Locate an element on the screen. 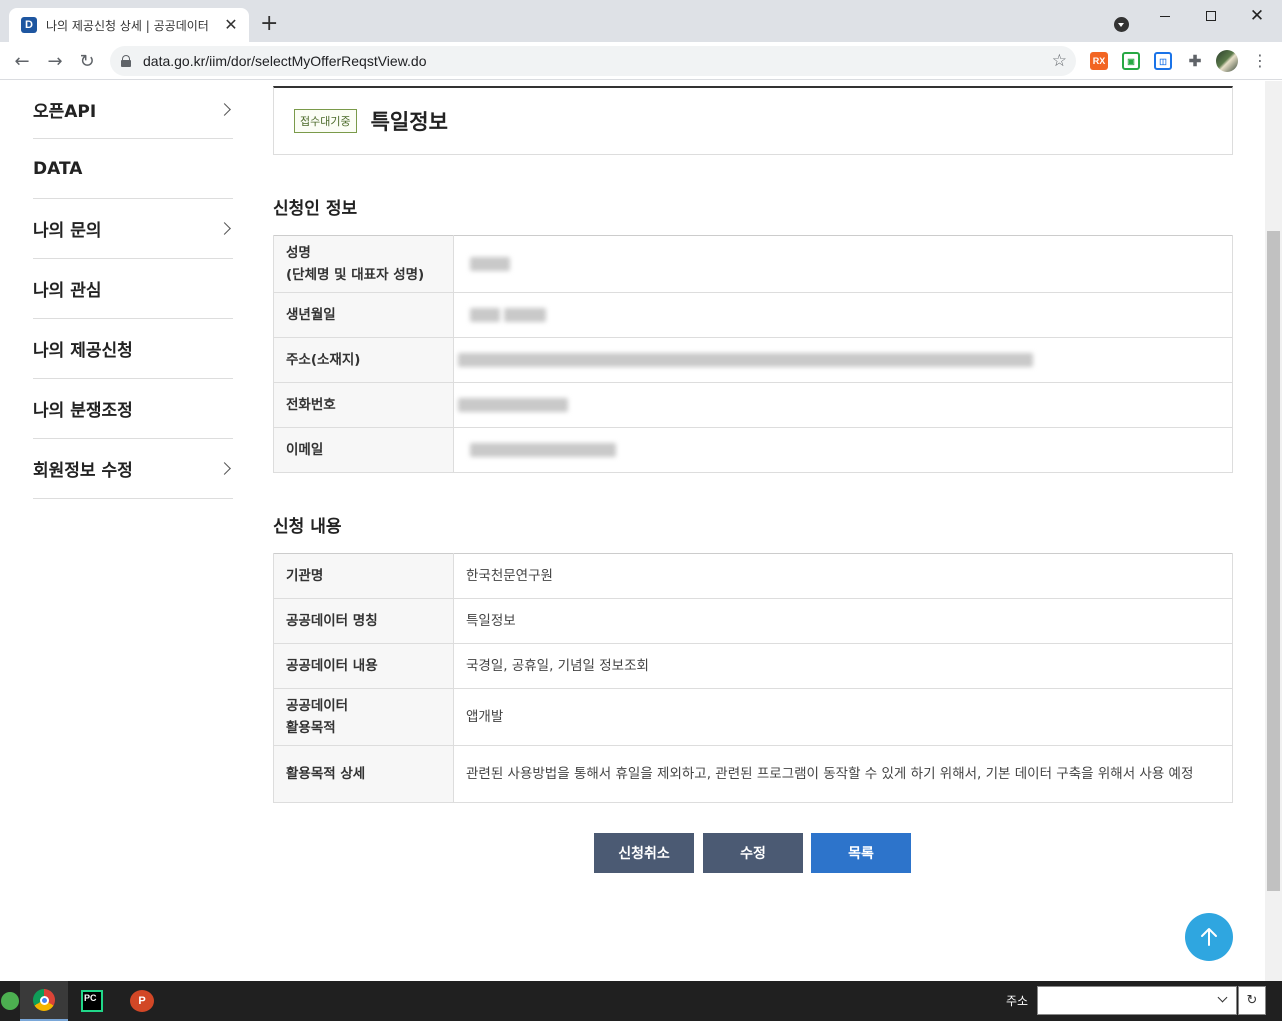  table-row: 이메일 is located at coordinates (753, 450).